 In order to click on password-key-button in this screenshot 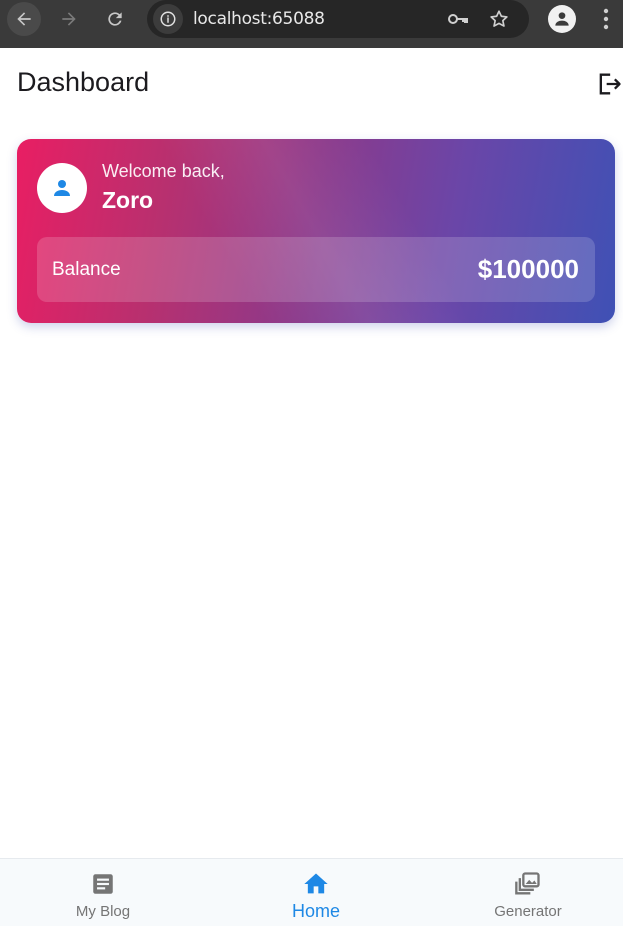, I will do `click(458, 19)`.